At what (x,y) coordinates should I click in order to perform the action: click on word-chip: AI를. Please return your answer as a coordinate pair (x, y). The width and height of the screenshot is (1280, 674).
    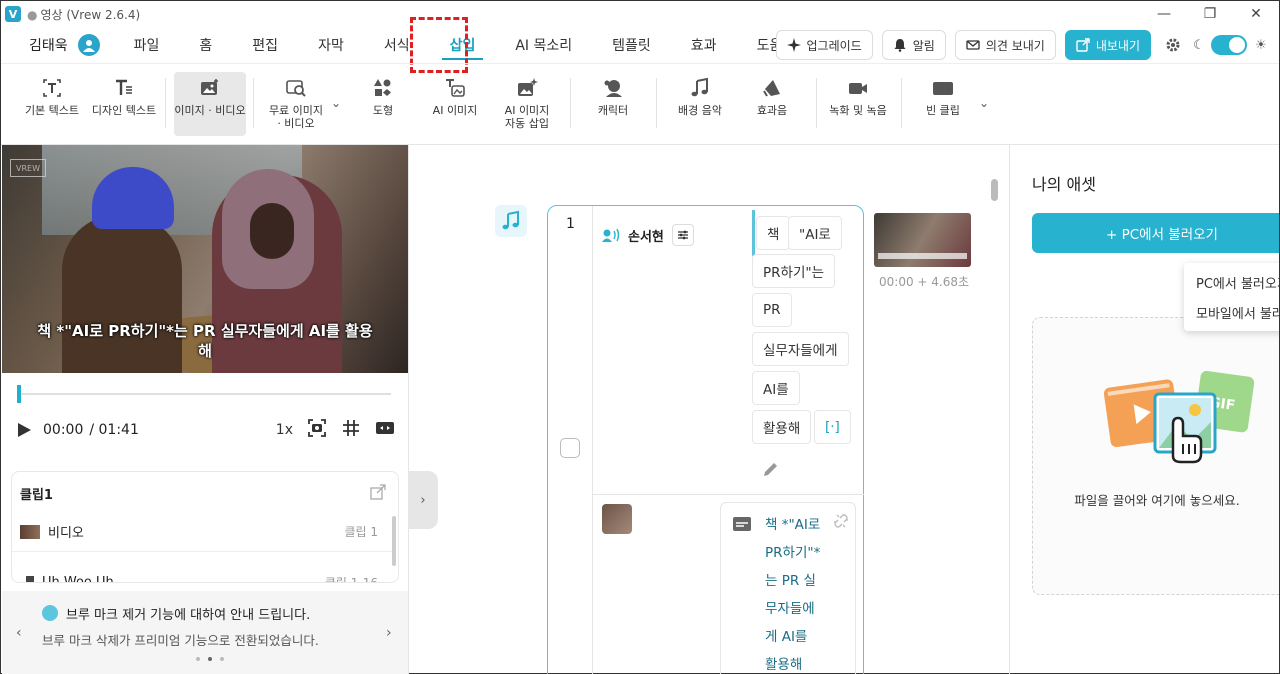
    Looking at the image, I should click on (776, 388).